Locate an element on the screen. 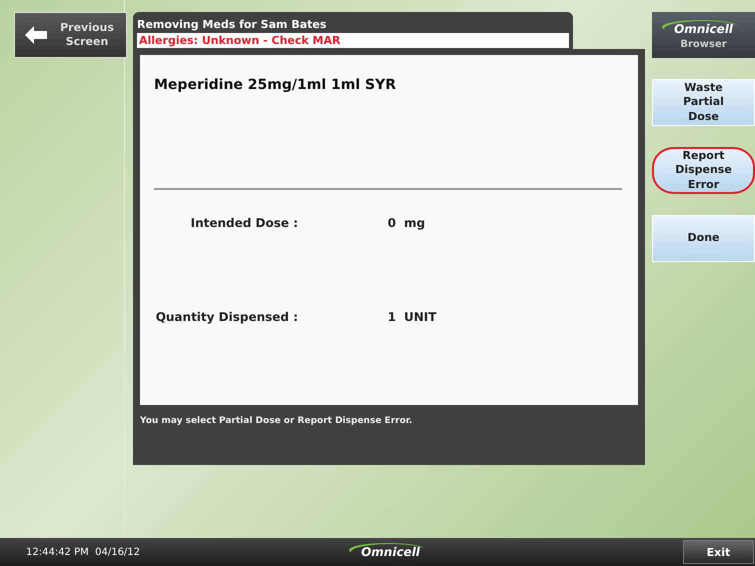  date-time: 12:44:42 PM 04/16/12 is located at coordinates (84, 552).